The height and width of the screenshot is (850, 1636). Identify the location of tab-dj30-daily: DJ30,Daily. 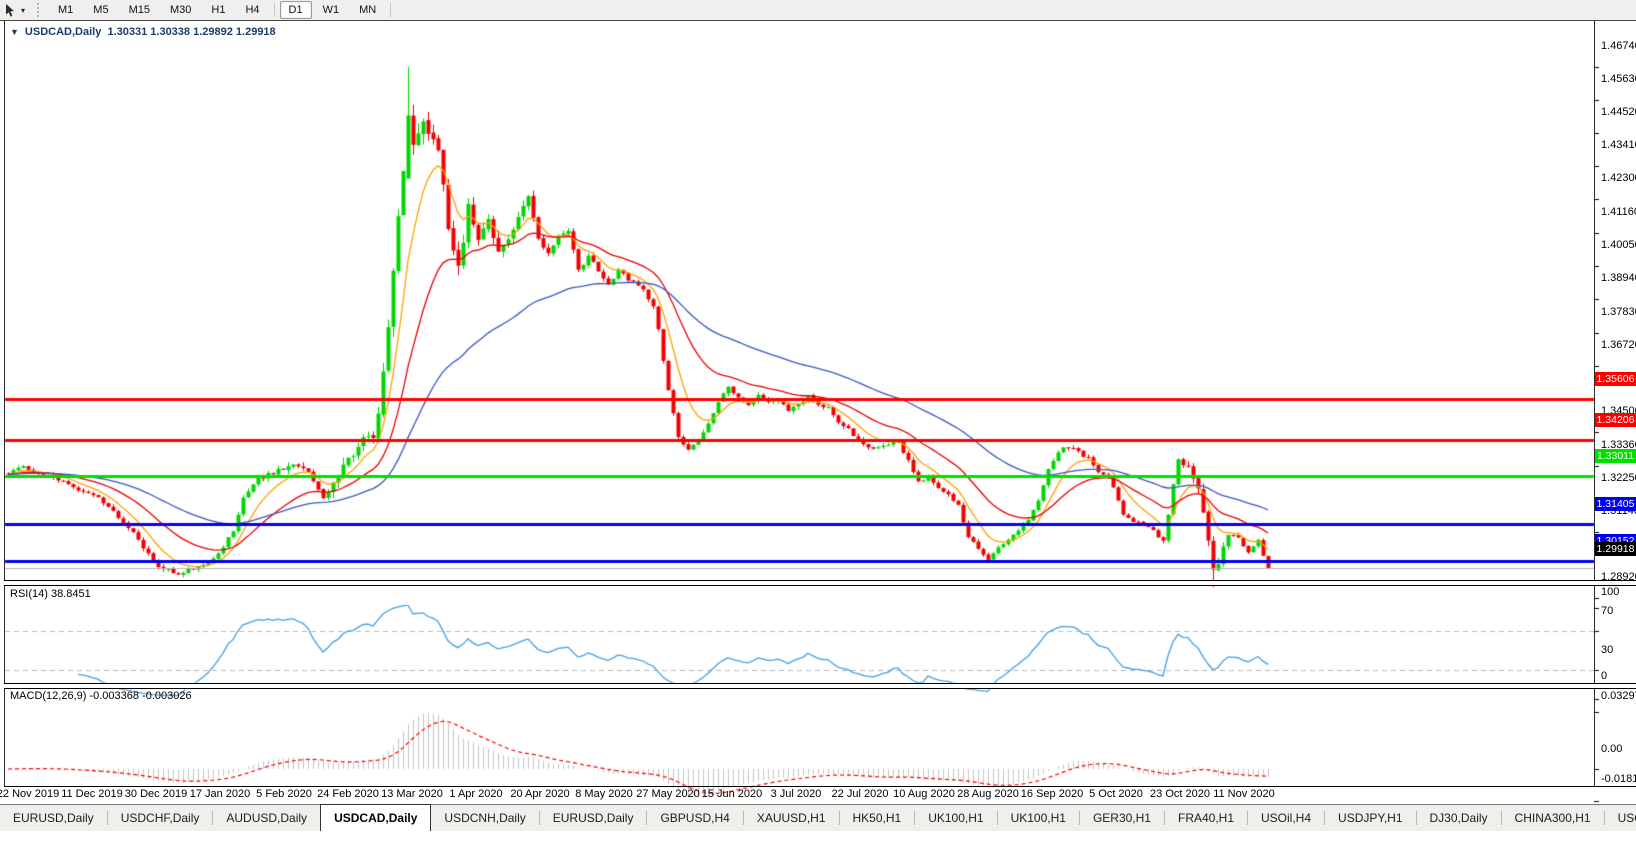
(1459, 818).